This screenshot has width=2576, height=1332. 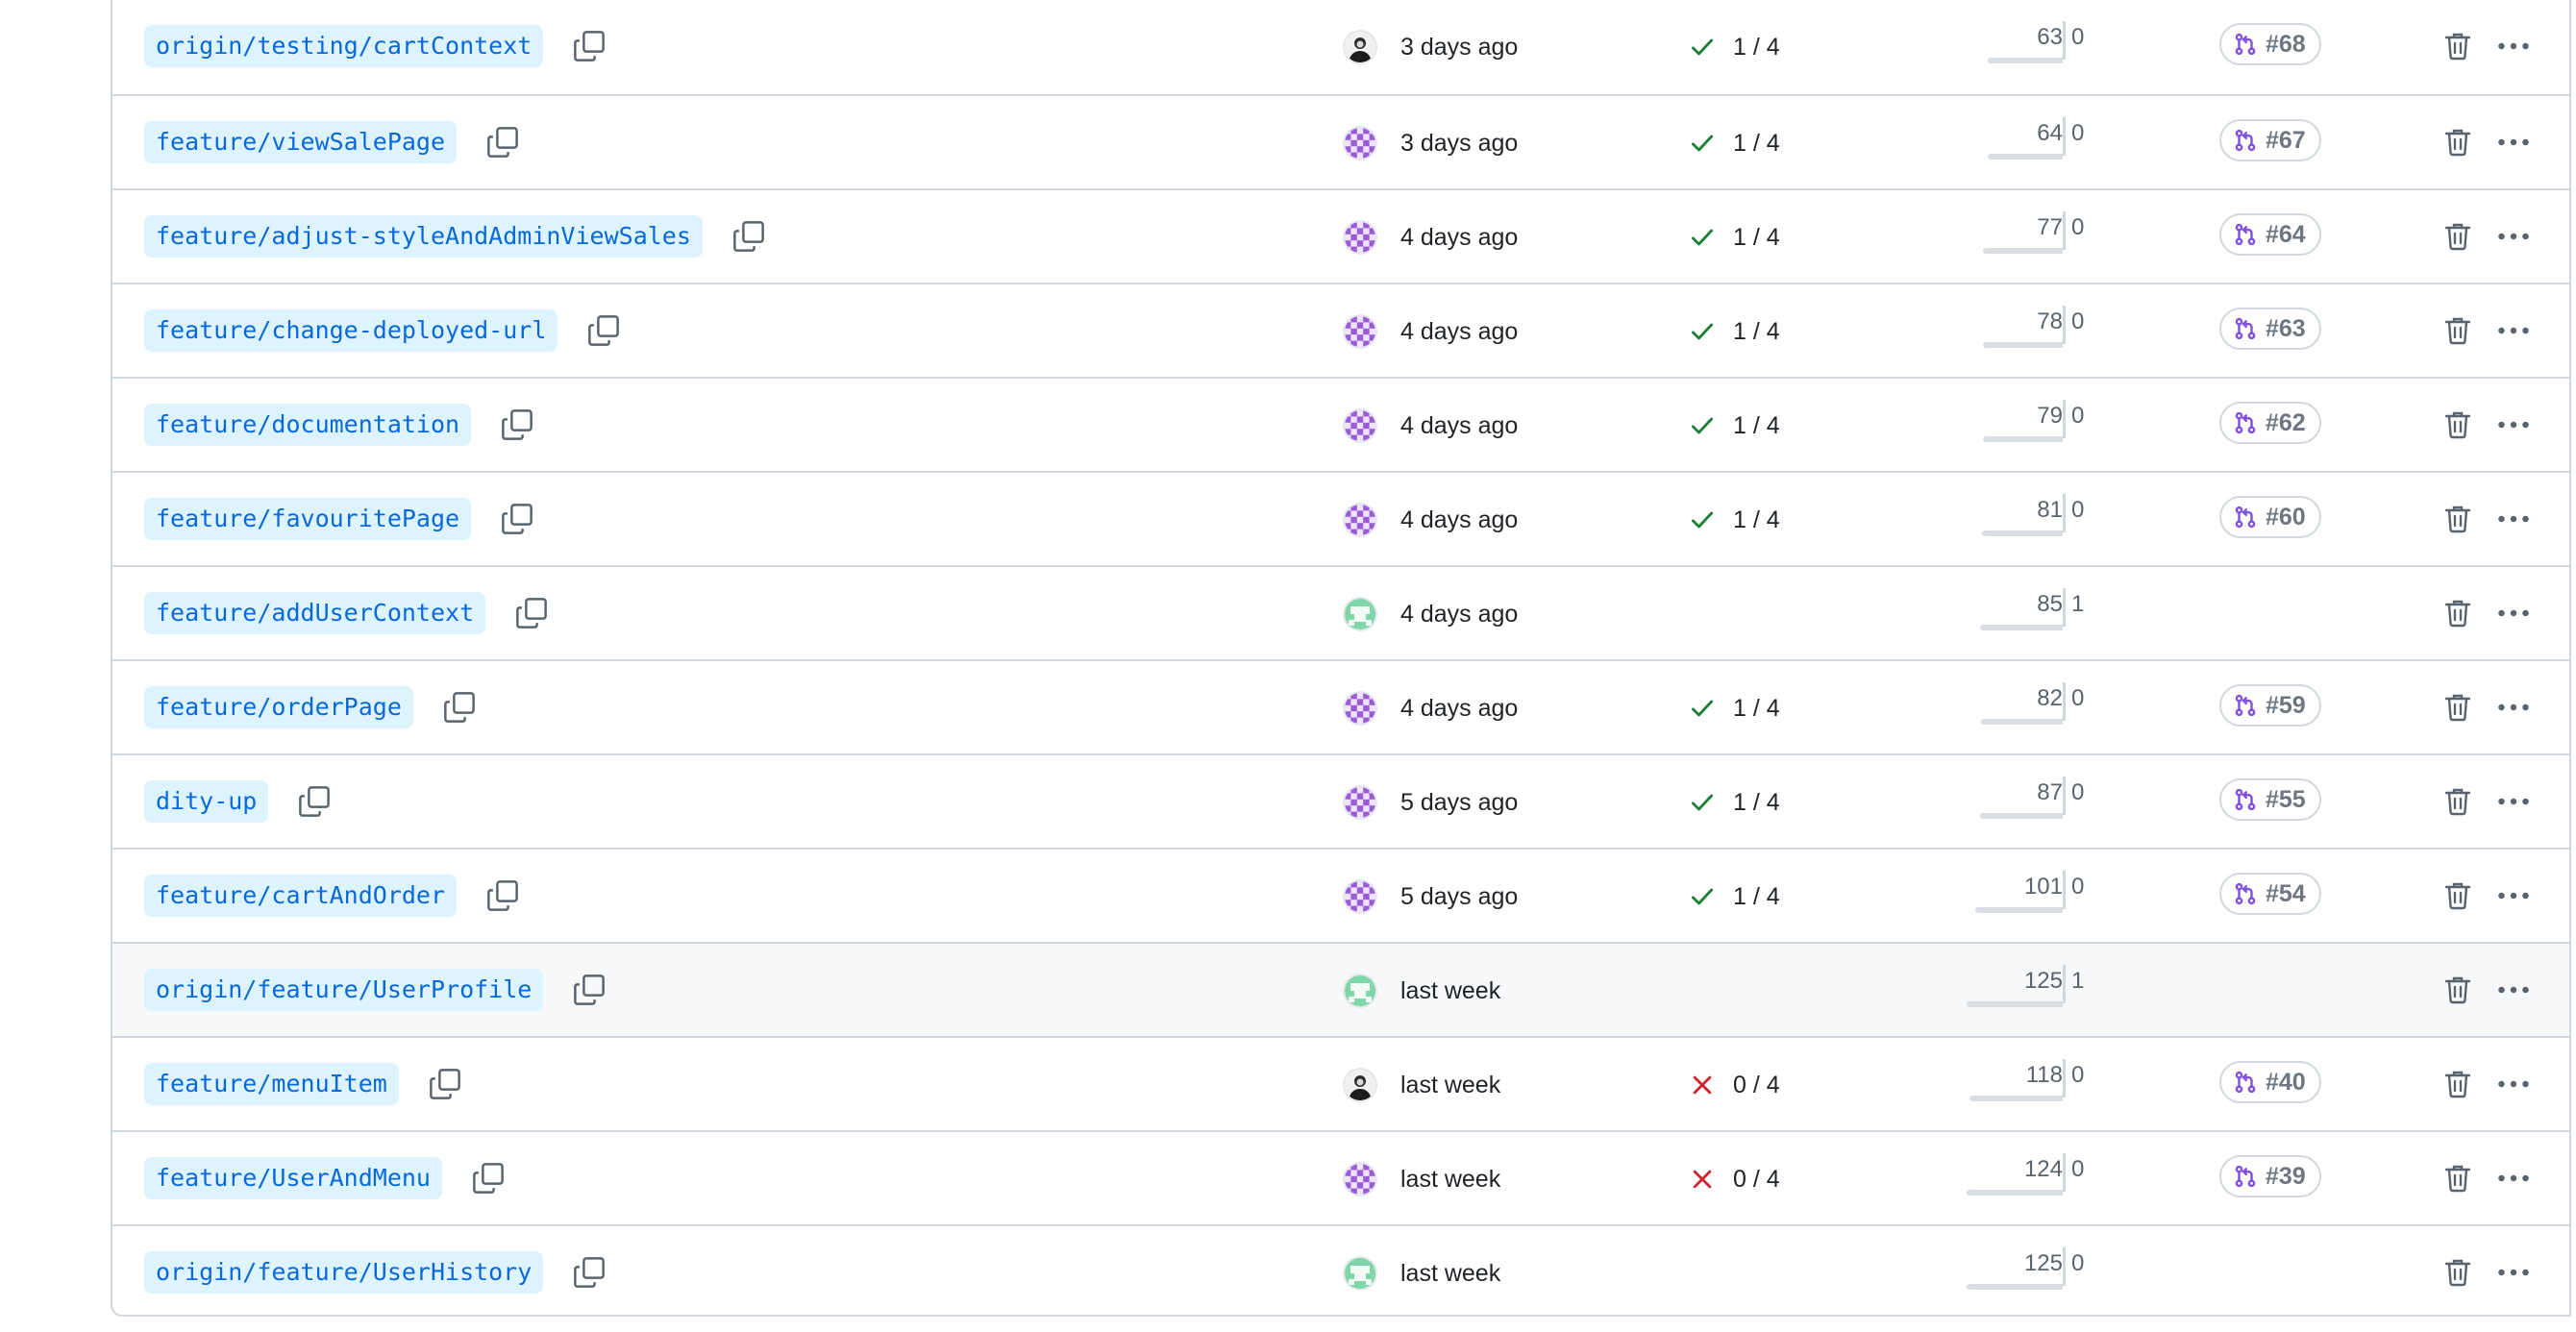 I want to click on branch-name-link: feature/viewSalePage, so click(x=301, y=142).